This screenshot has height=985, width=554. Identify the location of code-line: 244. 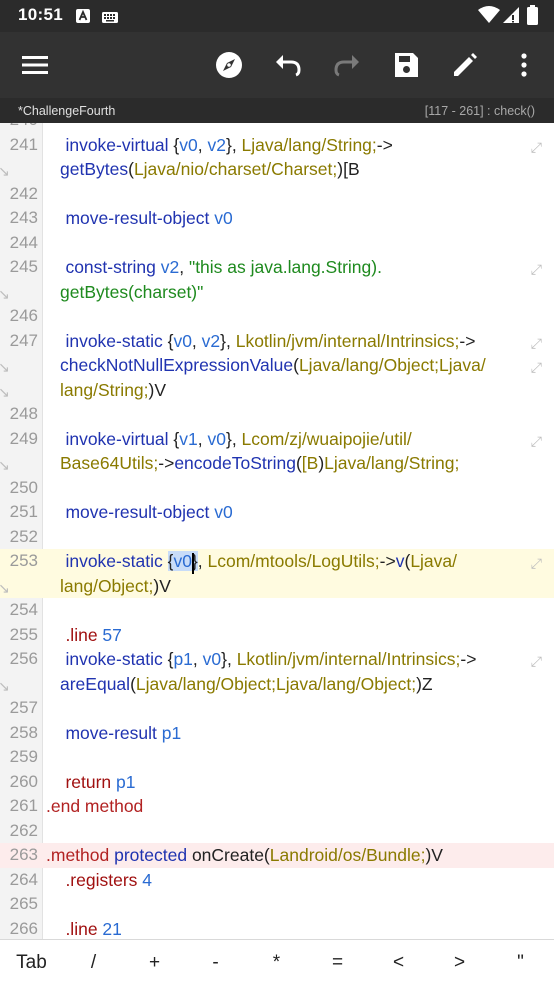
(277, 243).